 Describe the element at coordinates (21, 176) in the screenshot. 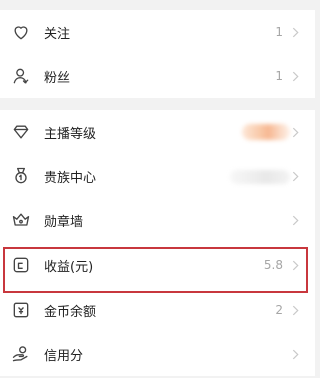

I see `medal-icon` at that location.